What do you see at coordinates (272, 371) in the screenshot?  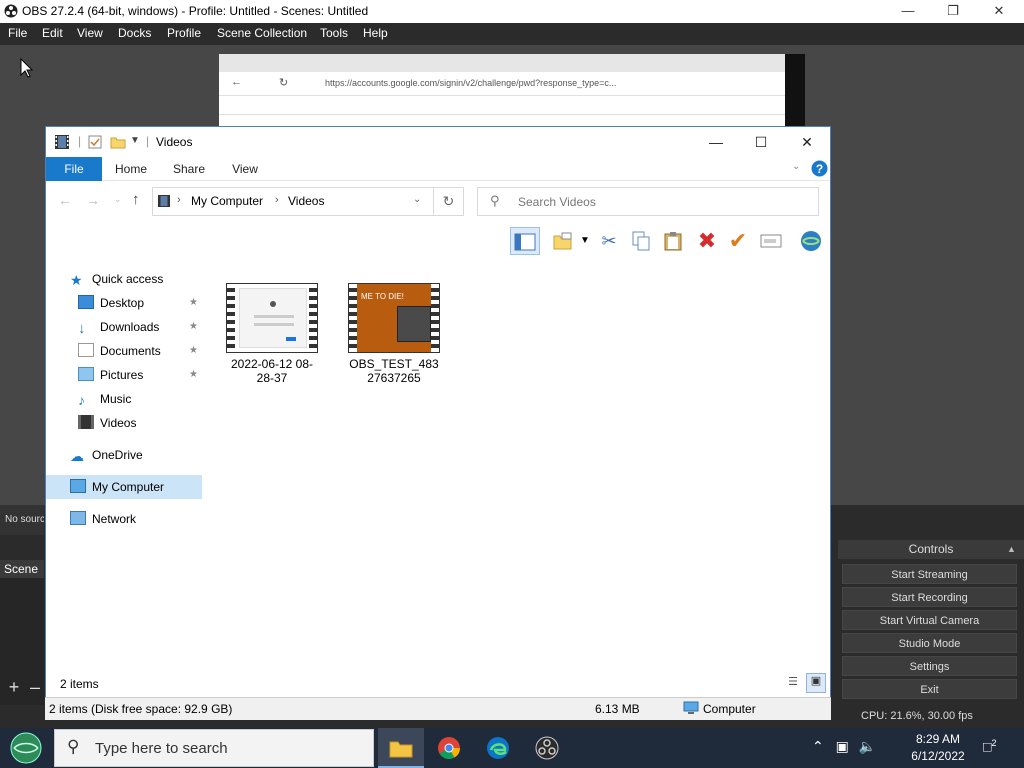 I see `file-name: 2022-06-12 08-28-37` at bounding box center [272, 371].